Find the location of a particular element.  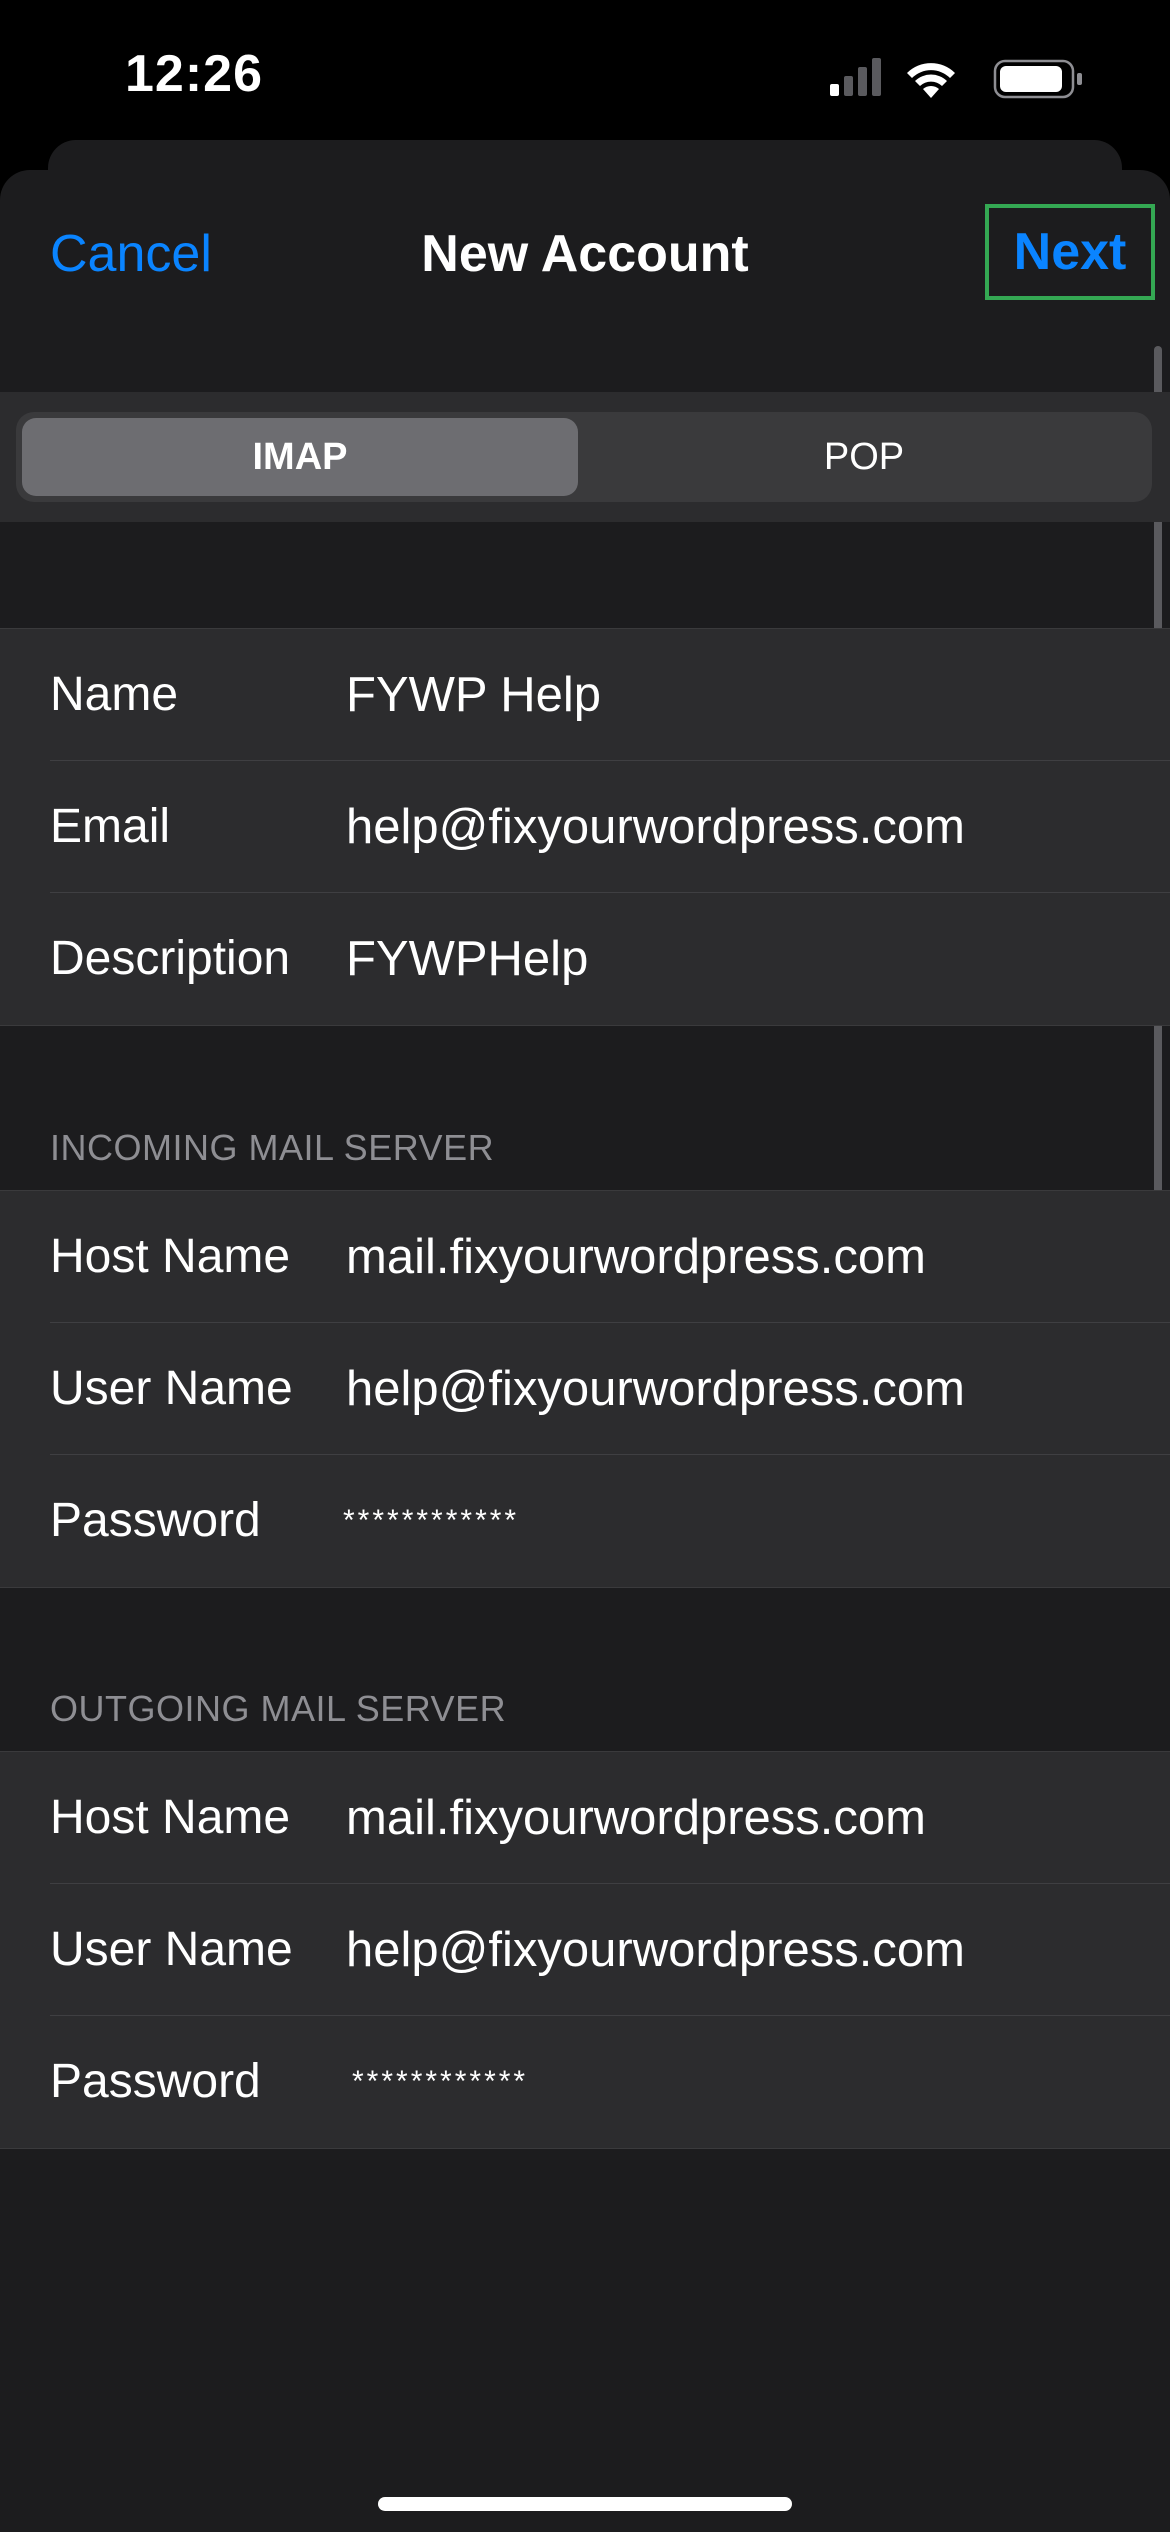

status-icons is located at coordinates (960, 78).